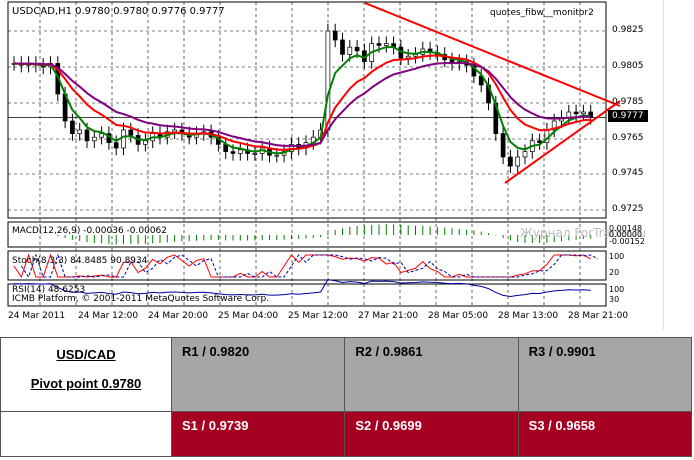  Describe the element at coordinates (431, 434) in the screenshot. I see `s2-cell: S2 / 0.9699` at that location.